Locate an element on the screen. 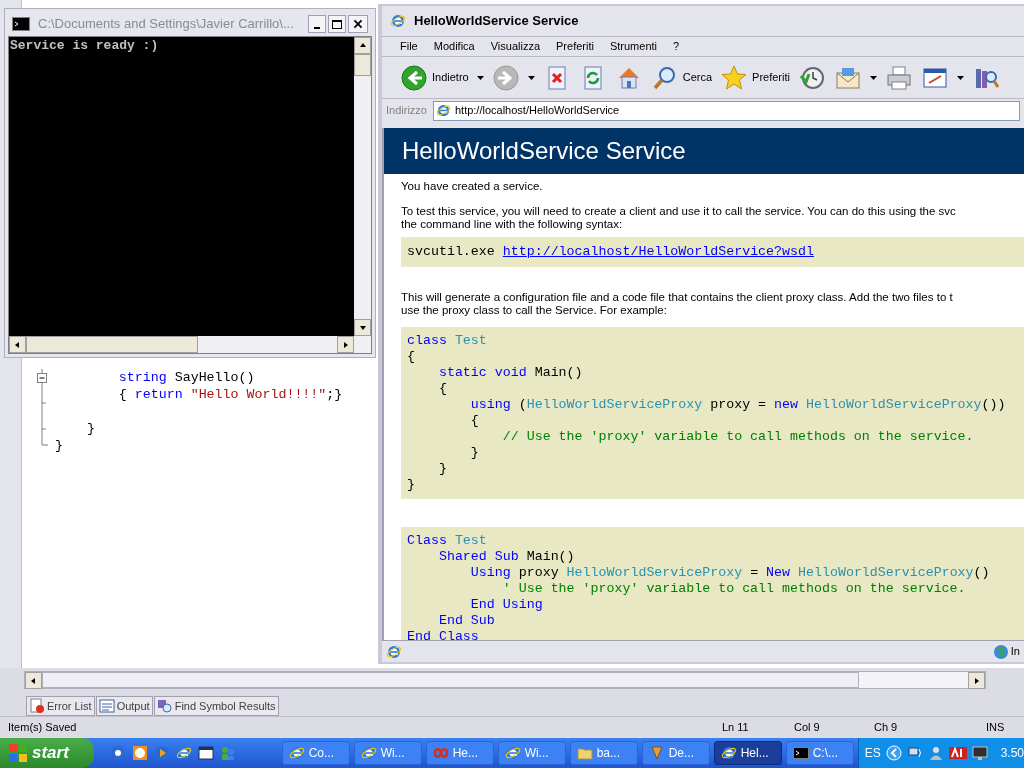 The width and height of the screenshot is (1024, 768). menu-item: Strumenti is located at coordinates (633, 46).